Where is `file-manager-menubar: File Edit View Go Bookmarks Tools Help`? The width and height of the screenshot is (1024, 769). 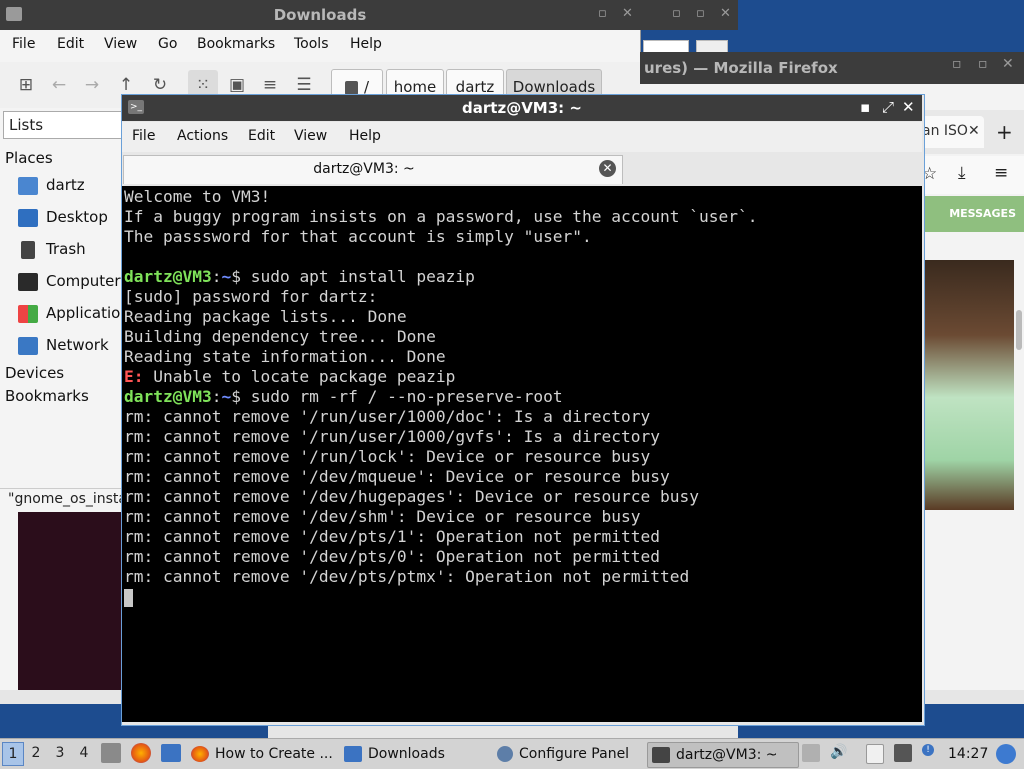 file-manager-menubar: File Edit View Go Bookmarks Tools Help is located at coordinates (320, 45).